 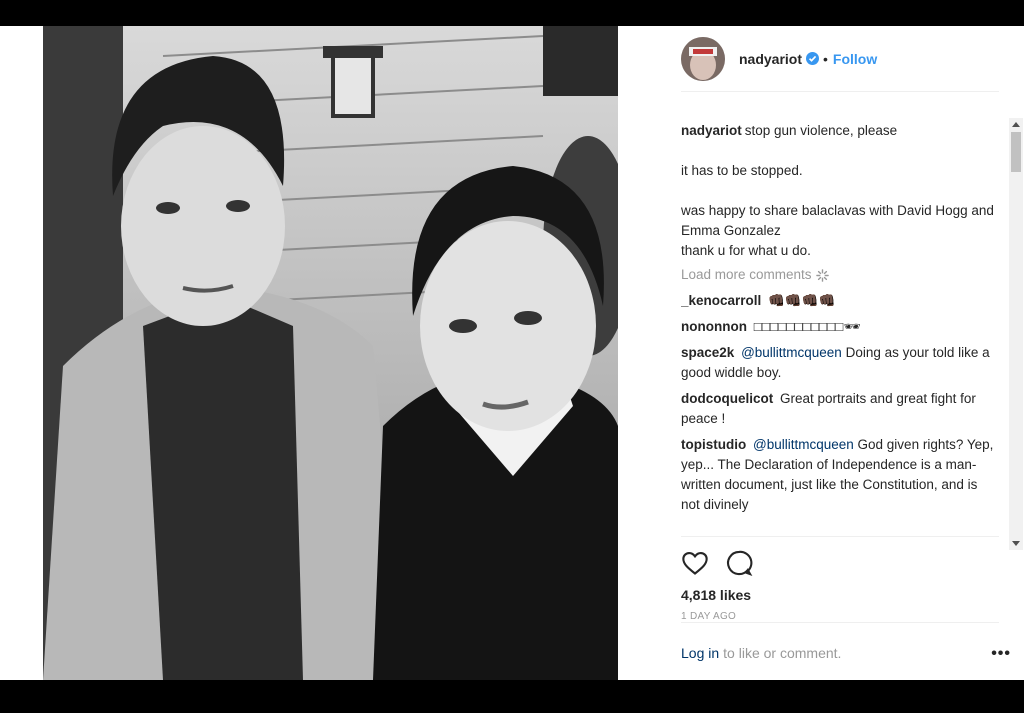 What do you see at coordinates (709, 616) in the screenshot?
I see `post-timestamp: 1 DAY AGO` at bounding box center [709, 616].